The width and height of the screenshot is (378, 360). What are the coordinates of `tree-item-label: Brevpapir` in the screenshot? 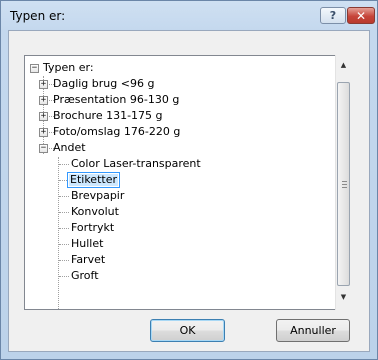 It's located at (98, 195).